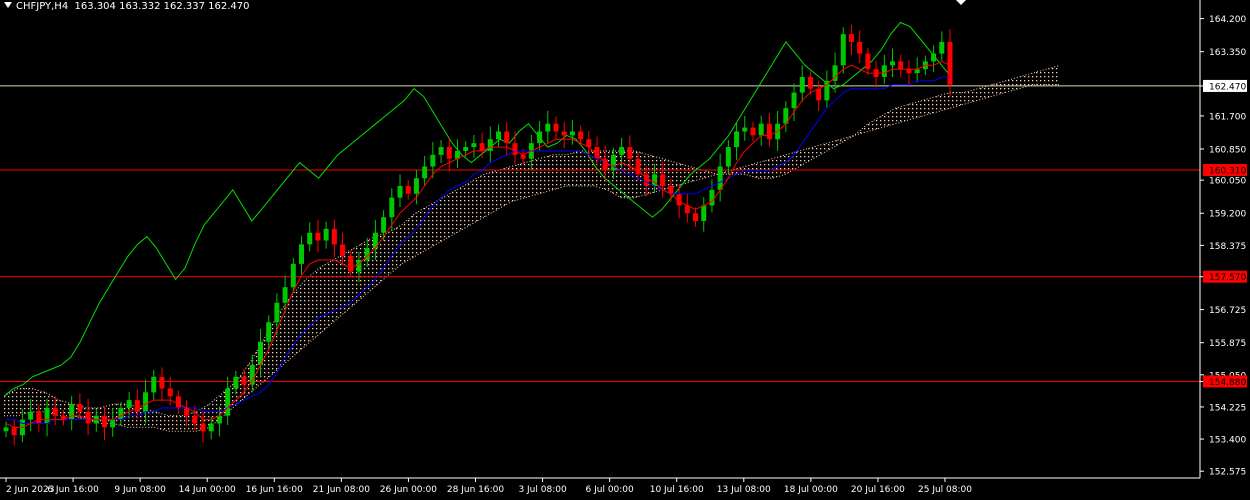  I want to click on x-tick-label: 21 Jun 08:00, so click(341, 490).